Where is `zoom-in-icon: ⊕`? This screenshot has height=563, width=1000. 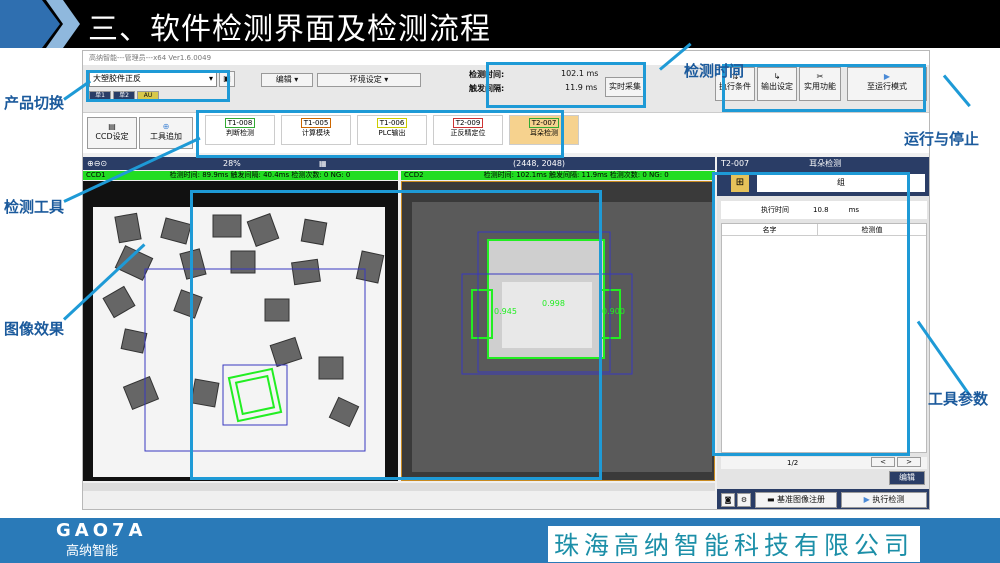 zoom-in-icon: ⊕ is located at coordinates (90, 163).